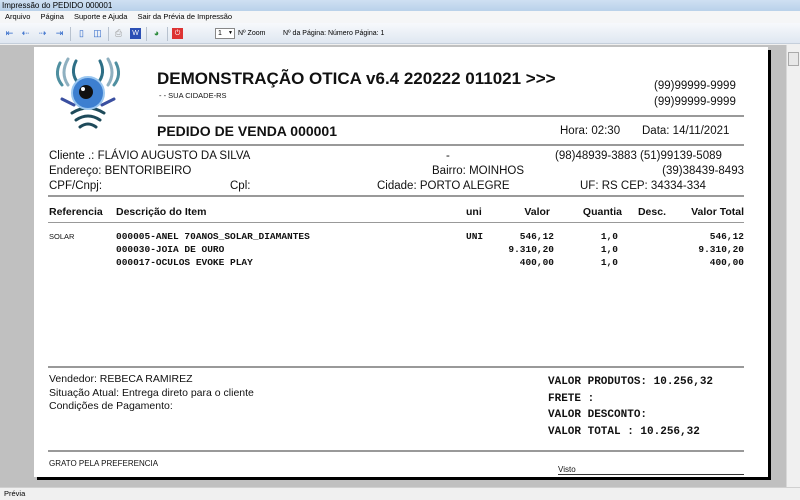 Image resolution: width=800 pixels, height=500 pixels. Describe the element at coordinates (793, 266) in the screenshot. I see `vertical-scrollbar` at that location.